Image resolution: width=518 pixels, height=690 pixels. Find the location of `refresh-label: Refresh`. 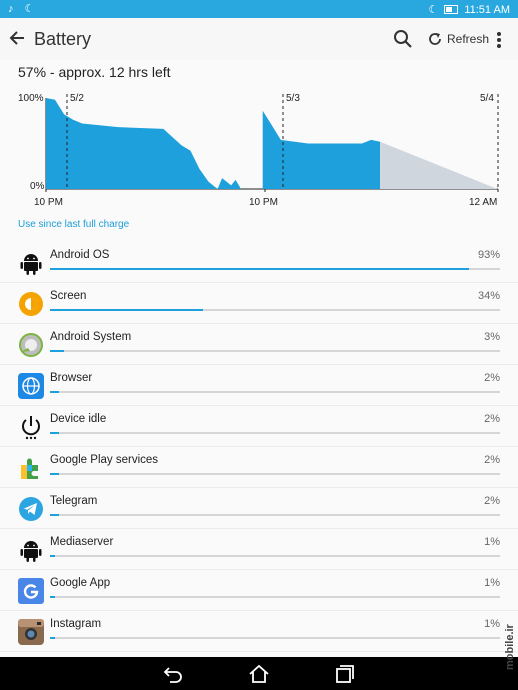

refresh-label: Refresh is located at coordinates (468, 39).